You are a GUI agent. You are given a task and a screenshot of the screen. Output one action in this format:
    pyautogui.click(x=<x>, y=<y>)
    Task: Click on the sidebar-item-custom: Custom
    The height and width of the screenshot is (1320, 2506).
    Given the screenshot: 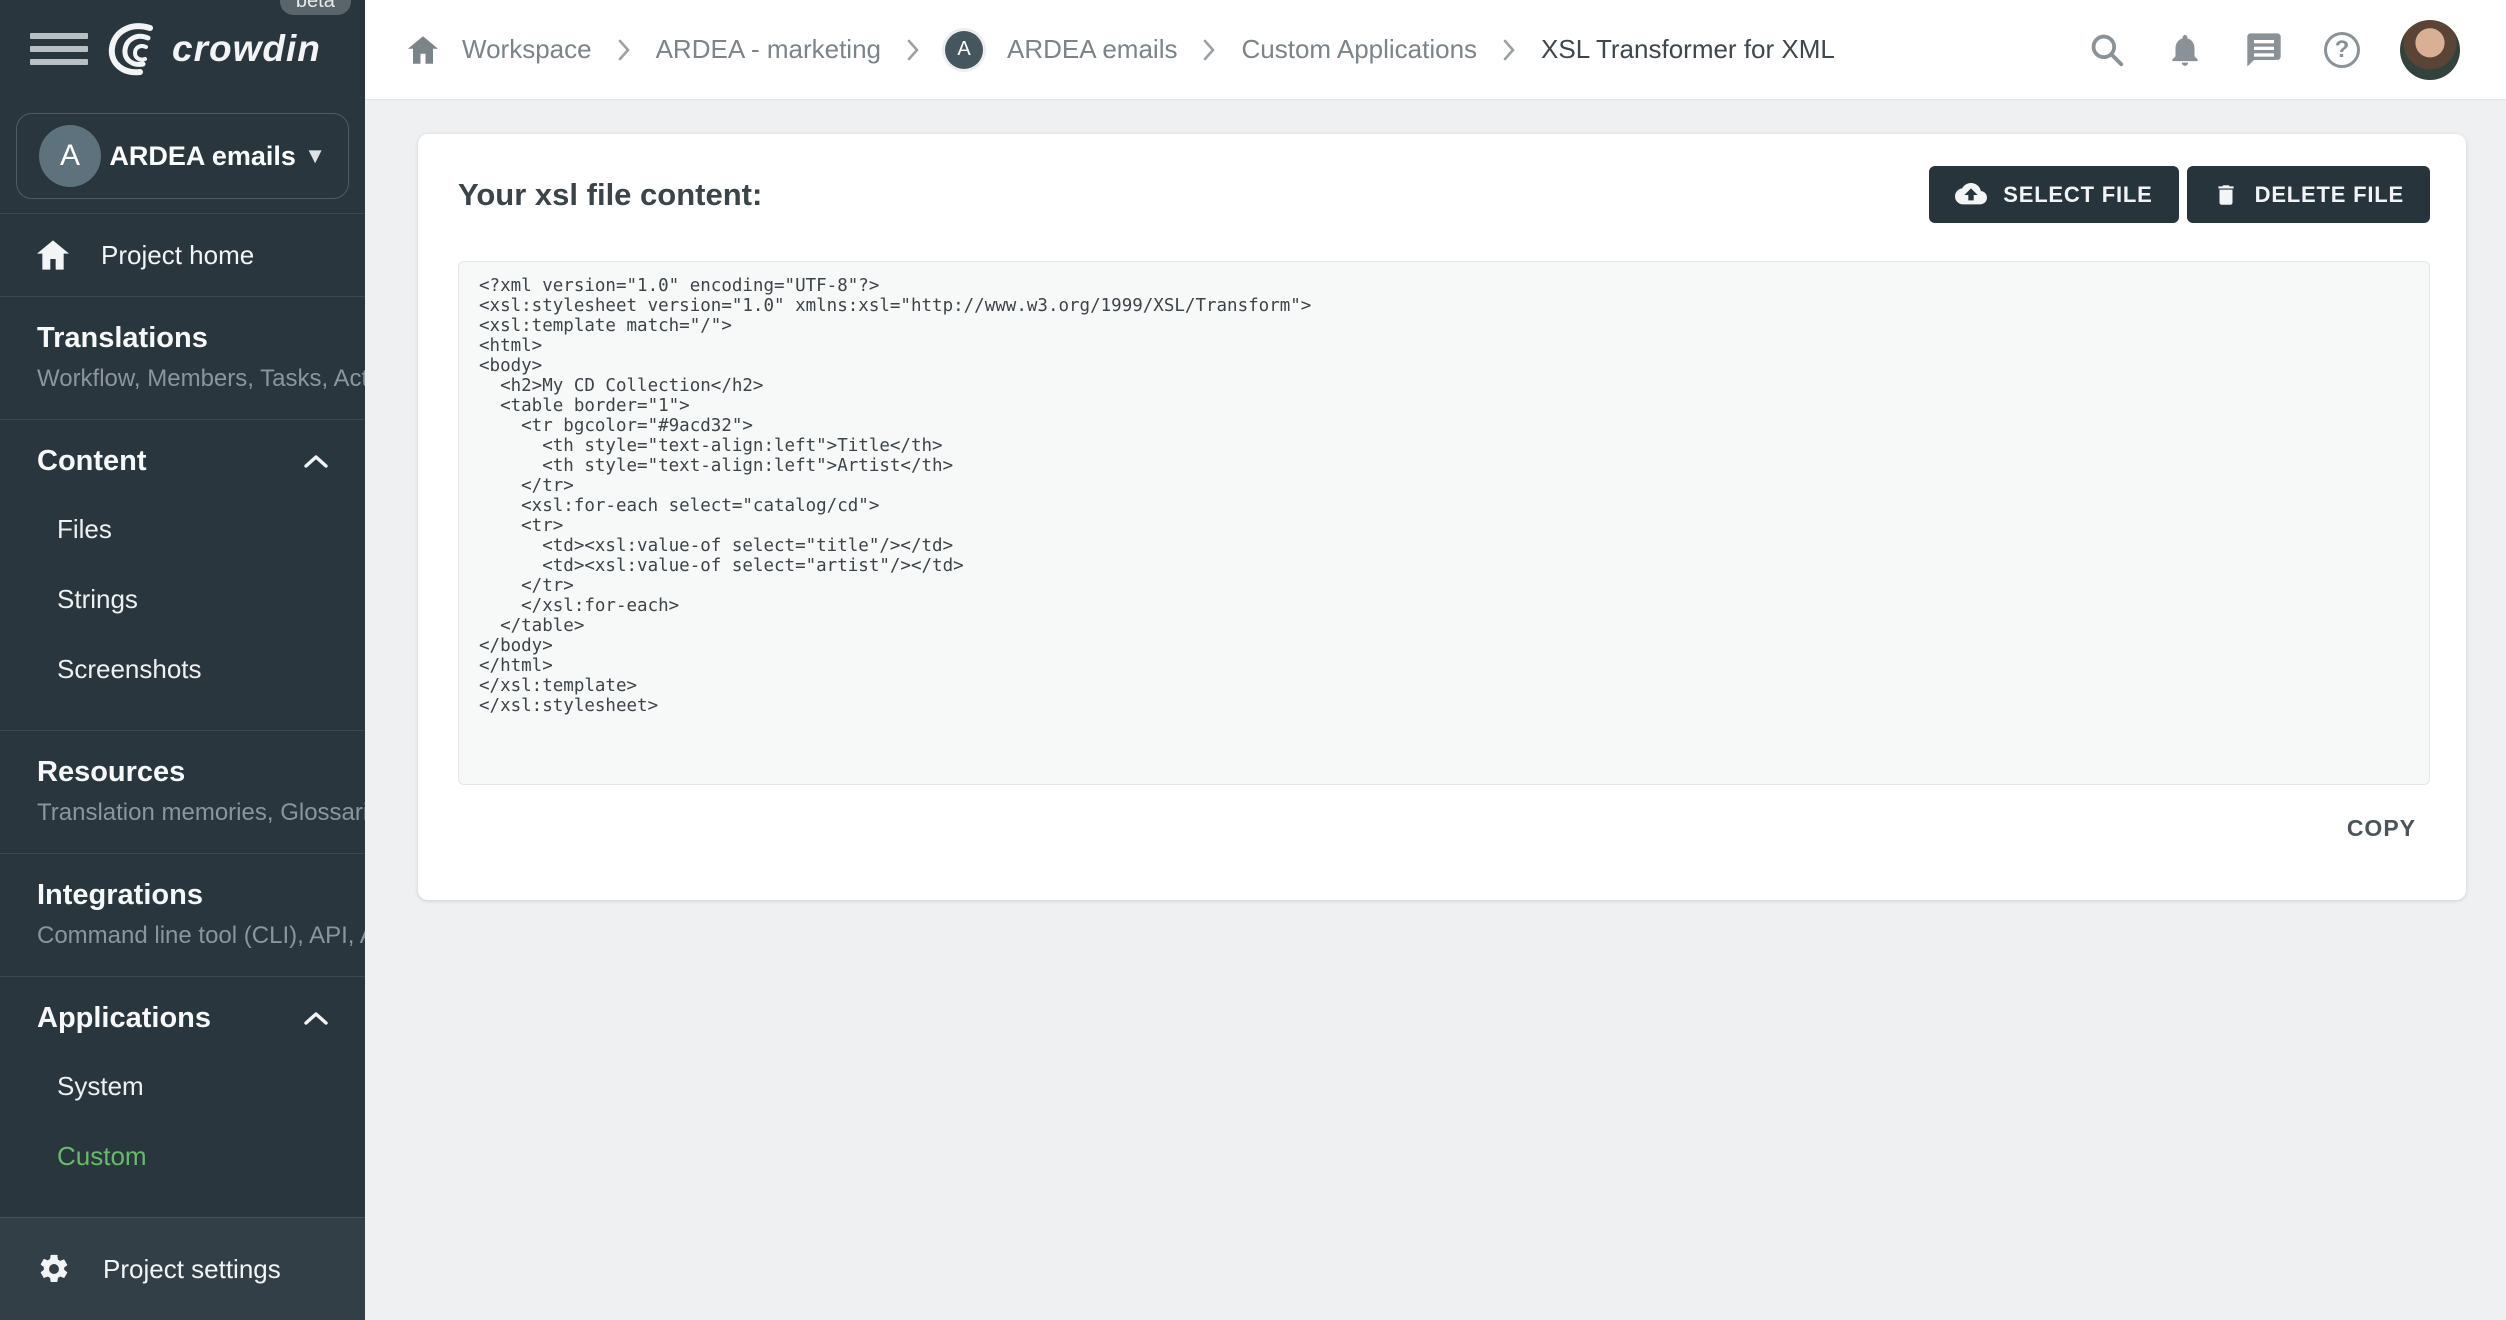 What is the action you would take?
    pyautogui.click(x=182, y=1156)
    